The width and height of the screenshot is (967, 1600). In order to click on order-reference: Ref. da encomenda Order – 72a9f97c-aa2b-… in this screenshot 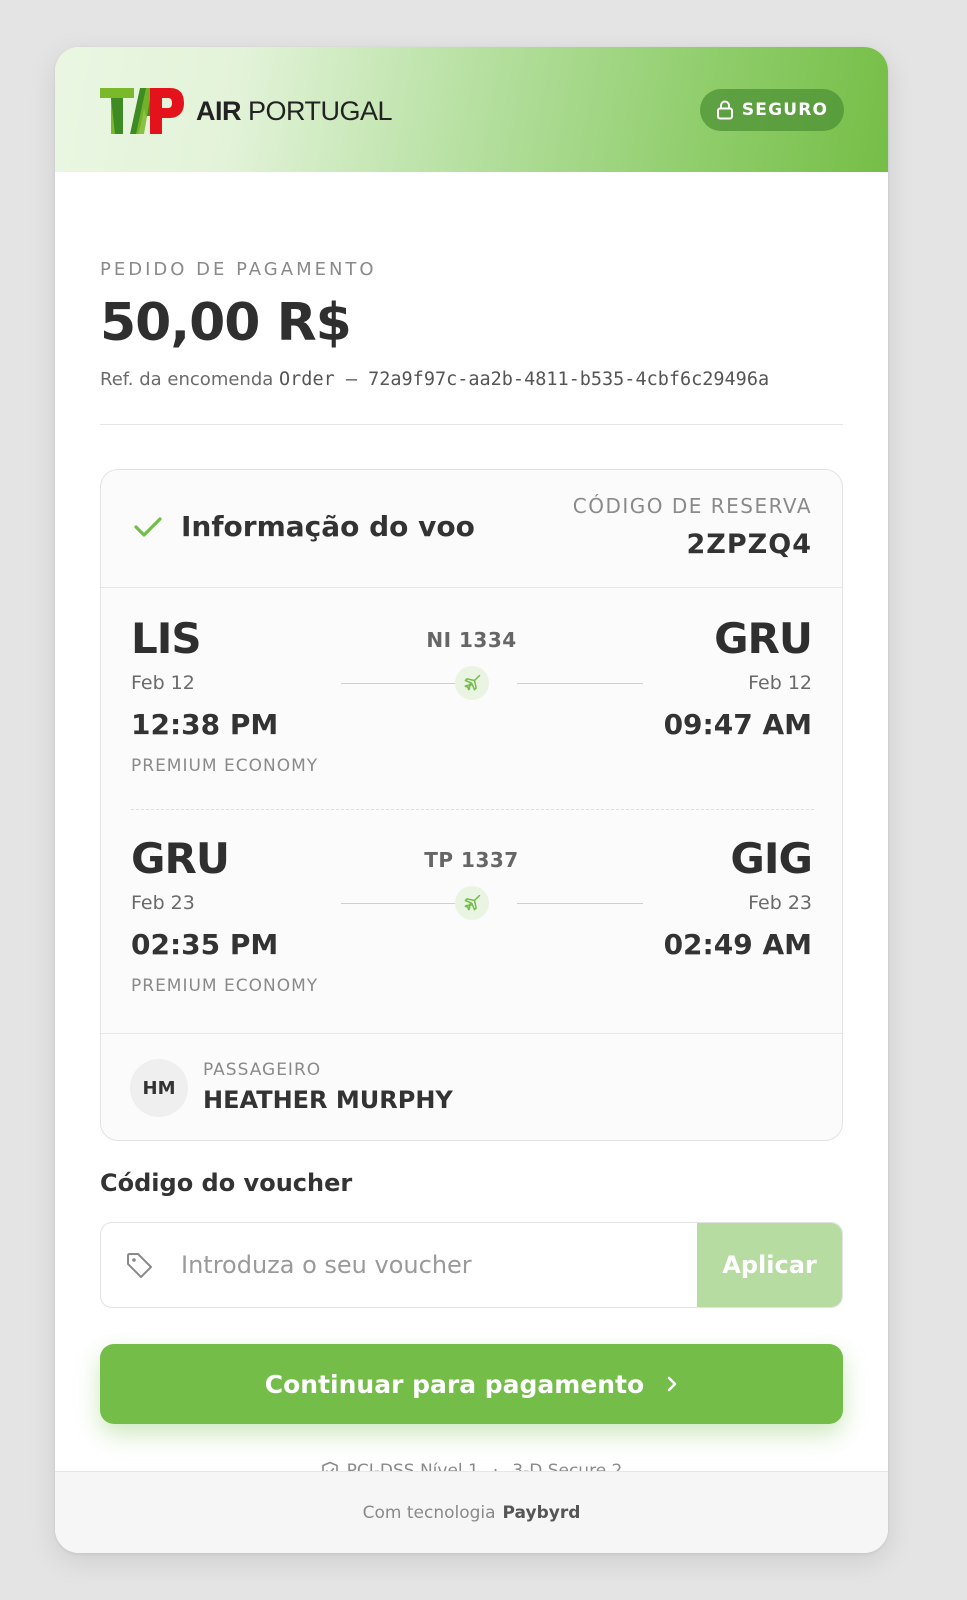, I will do `click(434, 379)`.